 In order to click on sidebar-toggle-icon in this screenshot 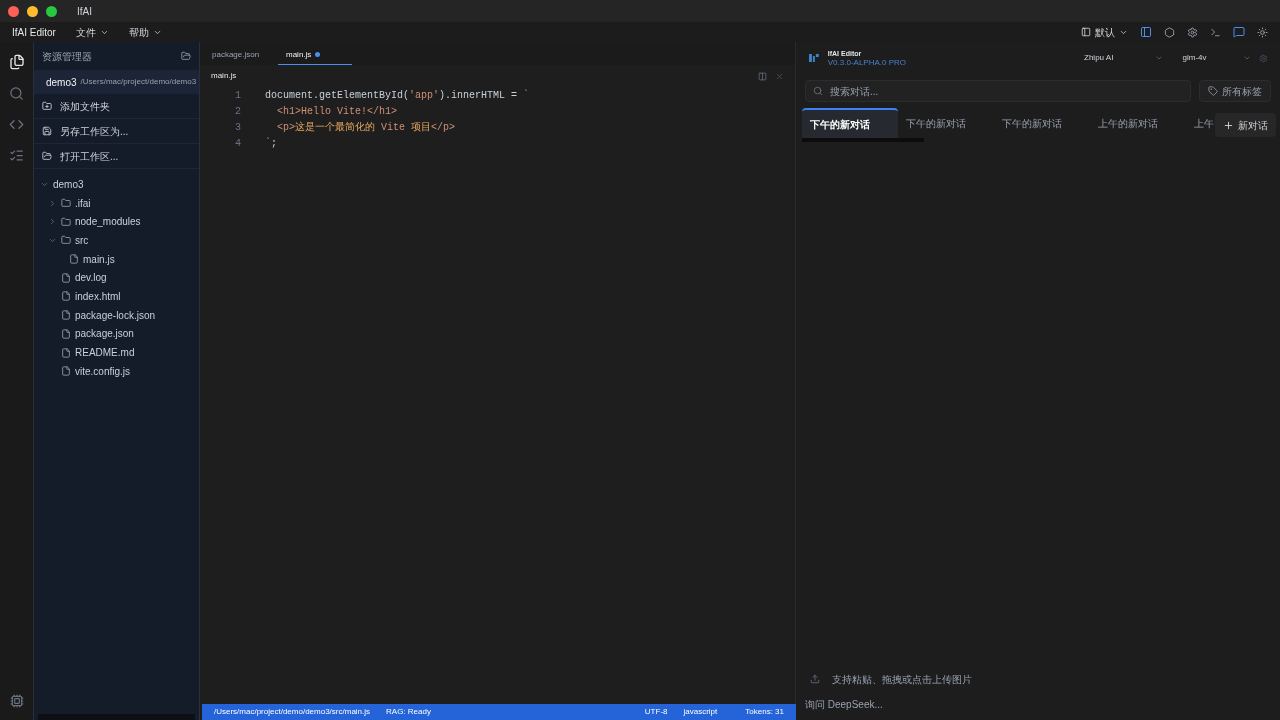, I will do `click(1146, 32)`.